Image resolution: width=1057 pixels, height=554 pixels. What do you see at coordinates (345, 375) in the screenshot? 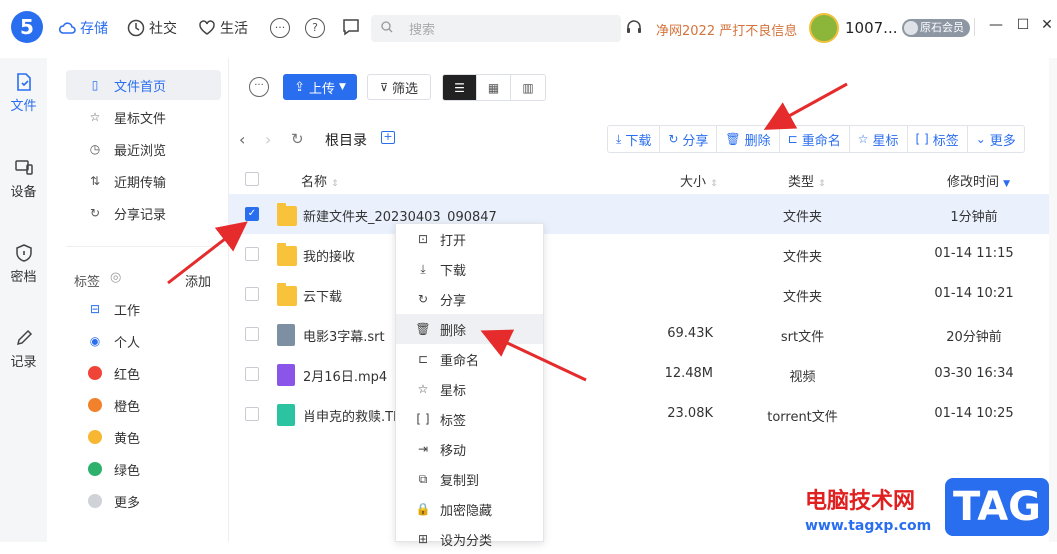
I see `row-name: 2月16日.mp4` at bounding box center [345, 375].